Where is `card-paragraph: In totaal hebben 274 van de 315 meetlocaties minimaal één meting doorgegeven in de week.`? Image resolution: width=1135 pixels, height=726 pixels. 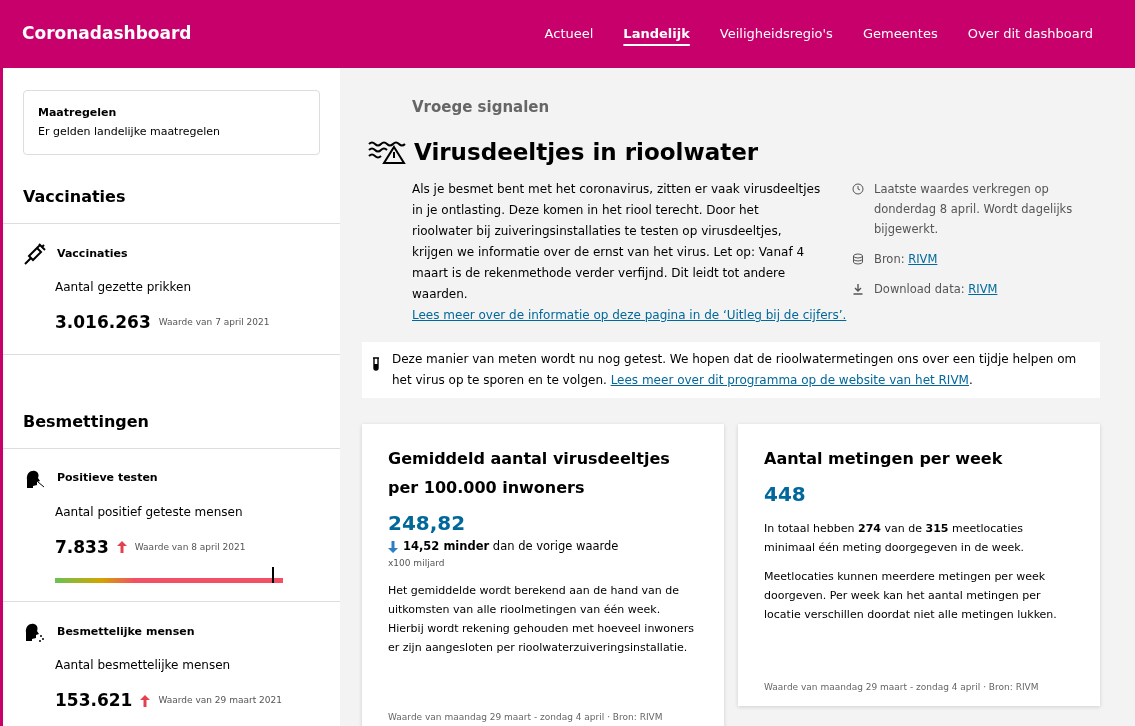
card-paragraph: In totaal hebben 274 van de 315 meetlocaties minimaal één meting doorgegeven in de week. is located at coordinates (895, 538).